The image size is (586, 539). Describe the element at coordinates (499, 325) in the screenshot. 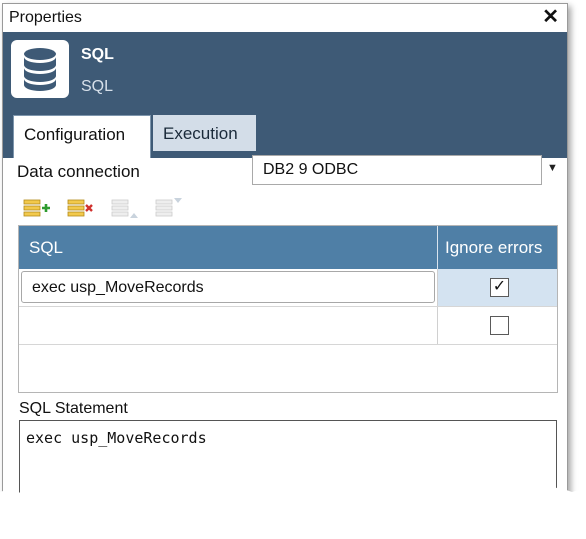

I see `ignore-errors-checkbox` at that location.